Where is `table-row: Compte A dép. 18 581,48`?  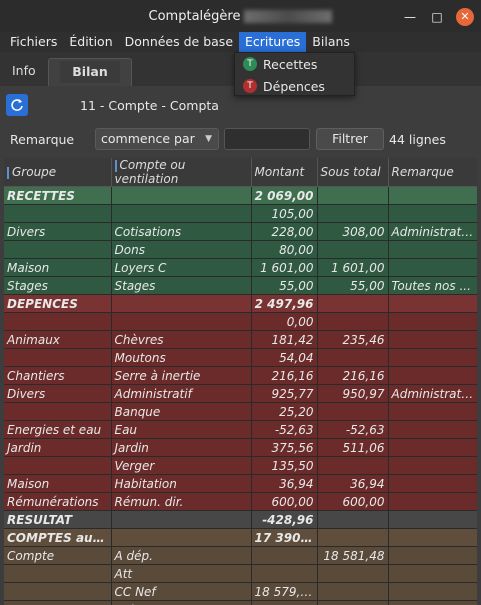 table-row: Compte A dép. 18 581,48 is located at coordinates (240, 555).